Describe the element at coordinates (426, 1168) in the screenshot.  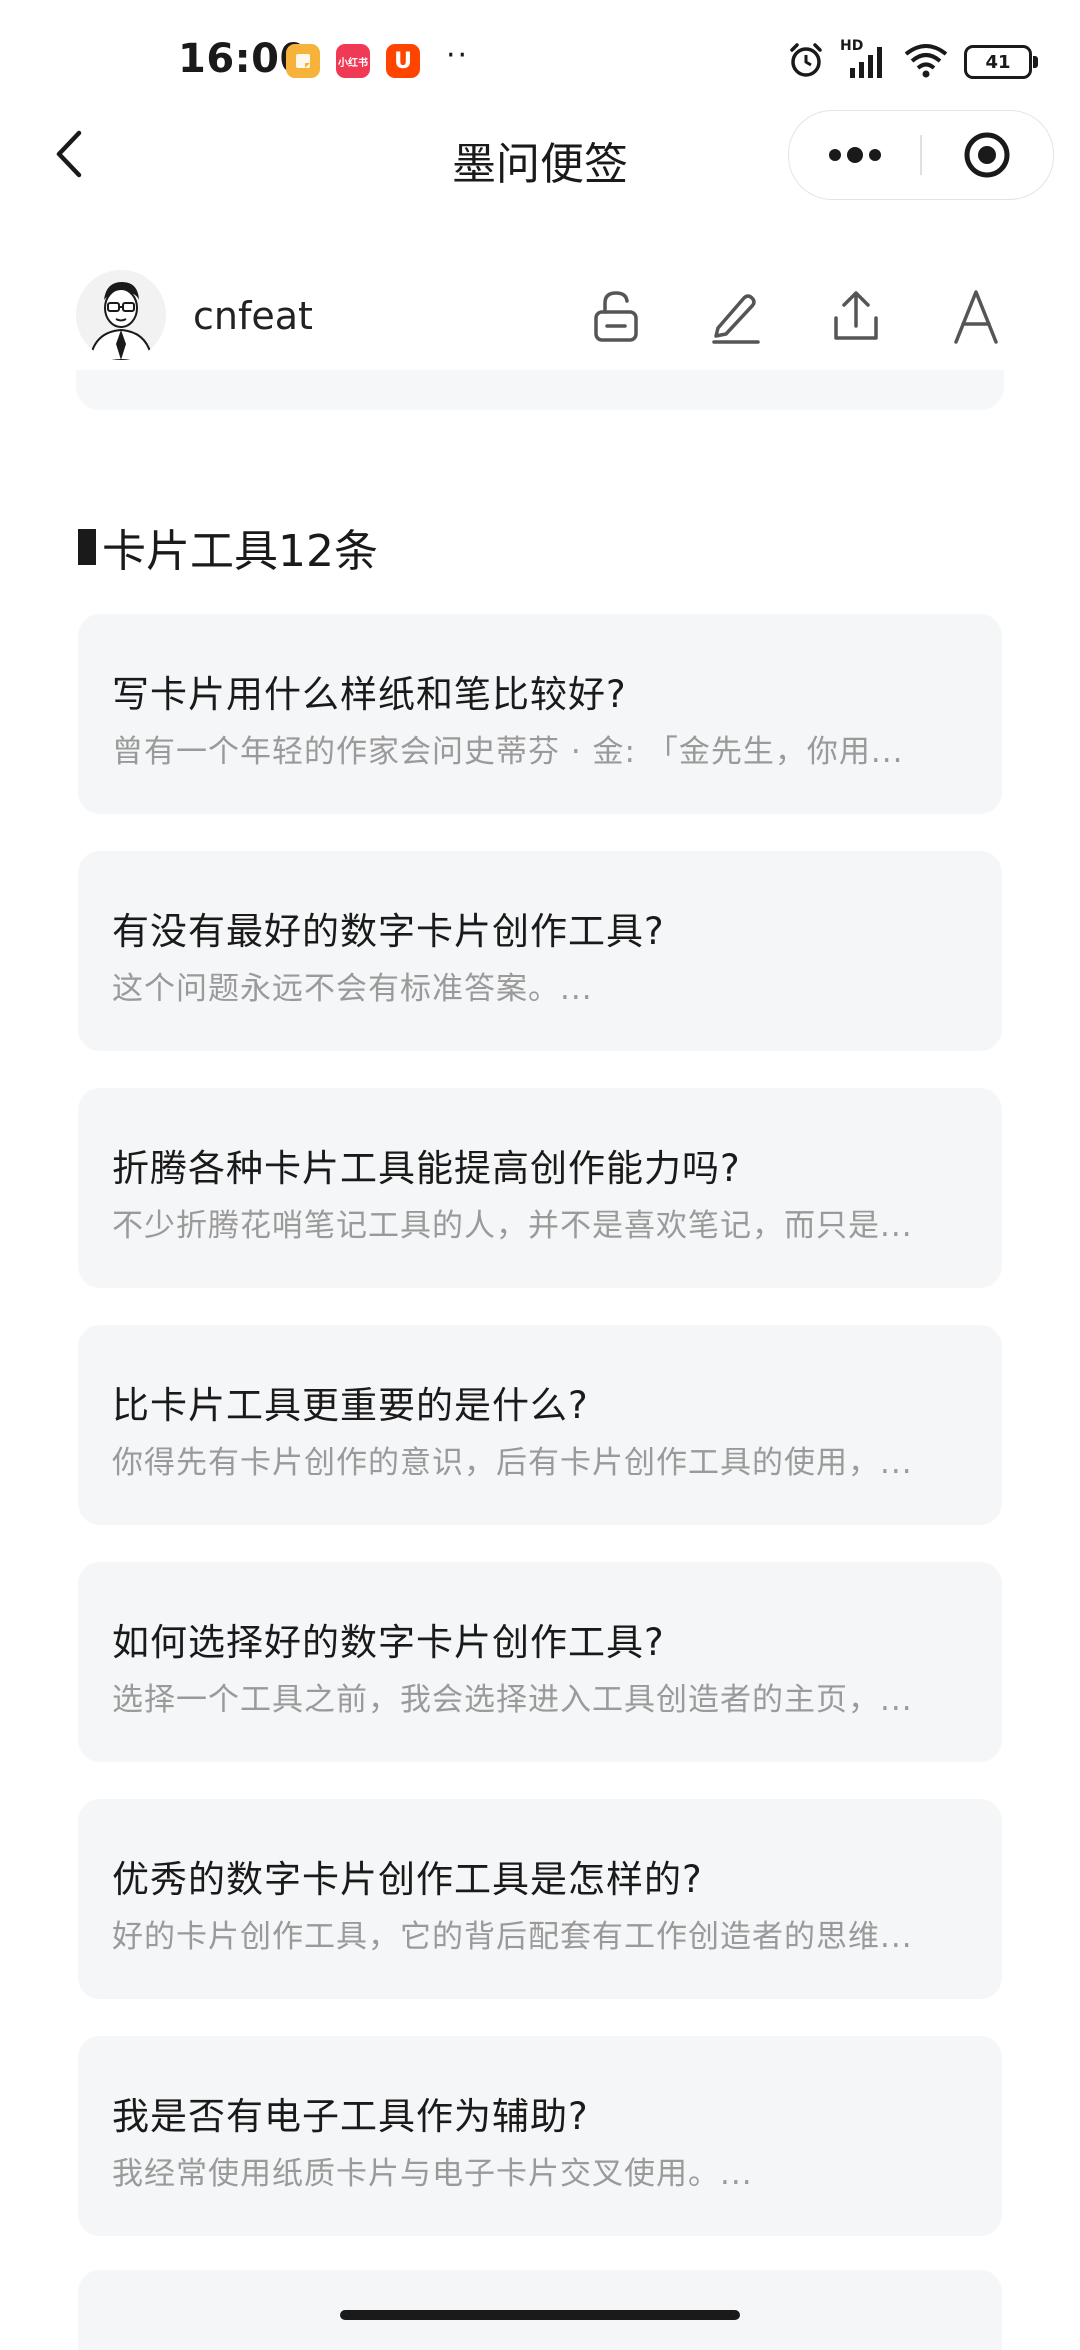
I see `note-card-title: 折腾各种卡片工具能提高创作能力吗?` at that location.